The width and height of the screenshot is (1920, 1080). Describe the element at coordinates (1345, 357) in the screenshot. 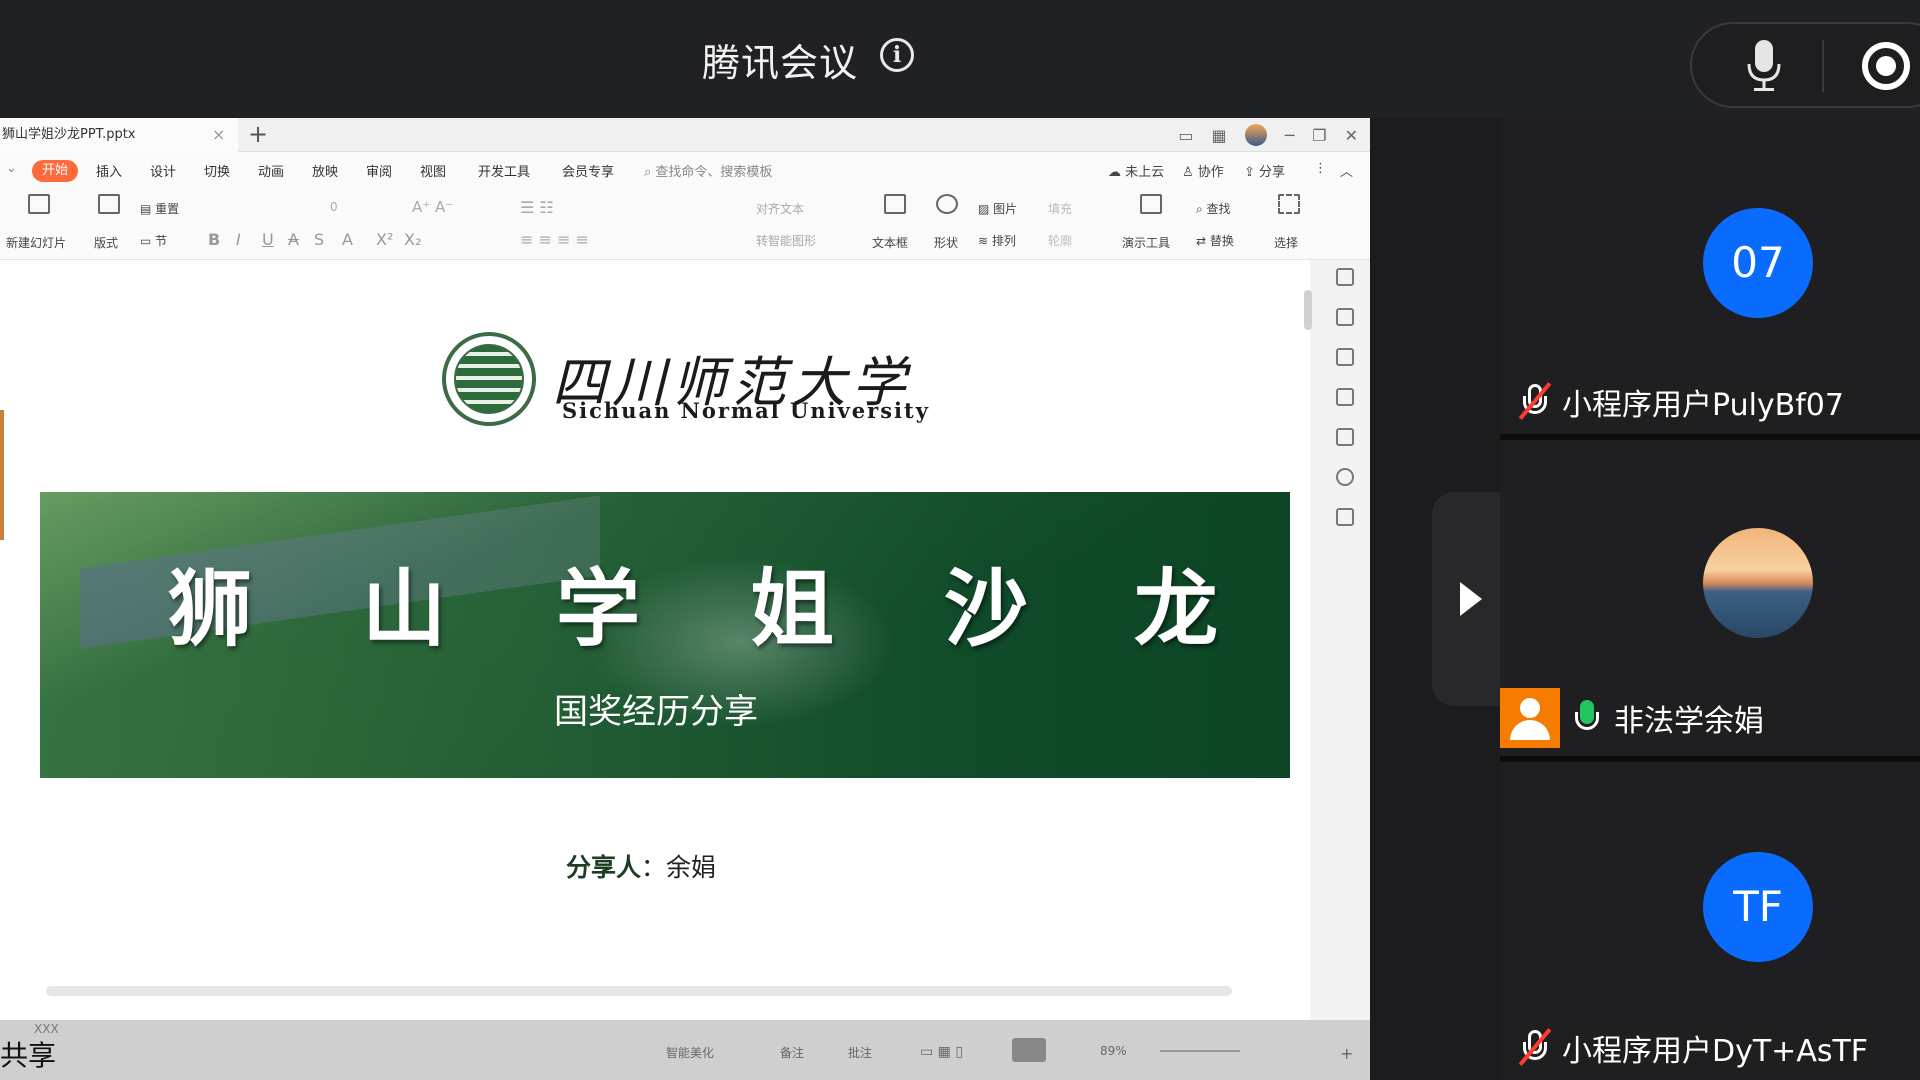

I see `star-icon` at that location.